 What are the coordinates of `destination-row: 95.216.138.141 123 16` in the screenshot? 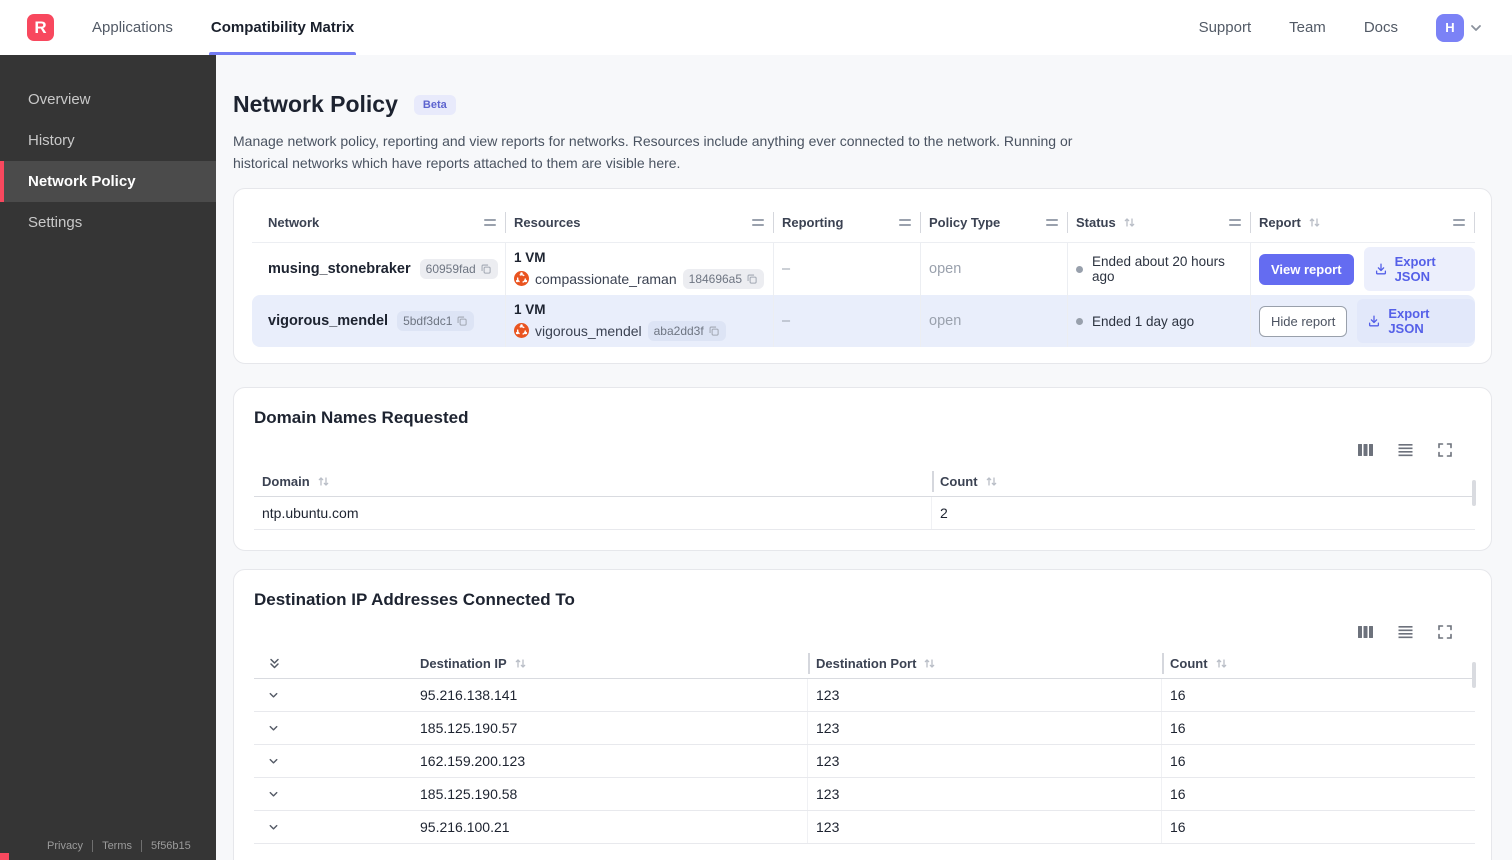 It's located at (864, 696).